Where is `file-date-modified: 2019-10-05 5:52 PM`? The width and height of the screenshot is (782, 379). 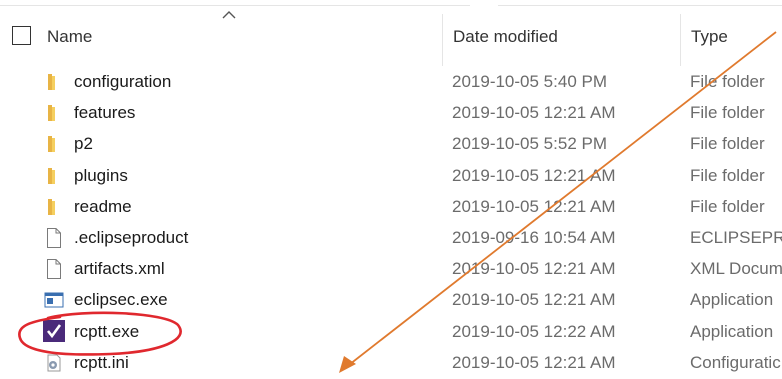
file-date-modified: 2019-10-05 5:52 PM is located at coordinates (529, 144).